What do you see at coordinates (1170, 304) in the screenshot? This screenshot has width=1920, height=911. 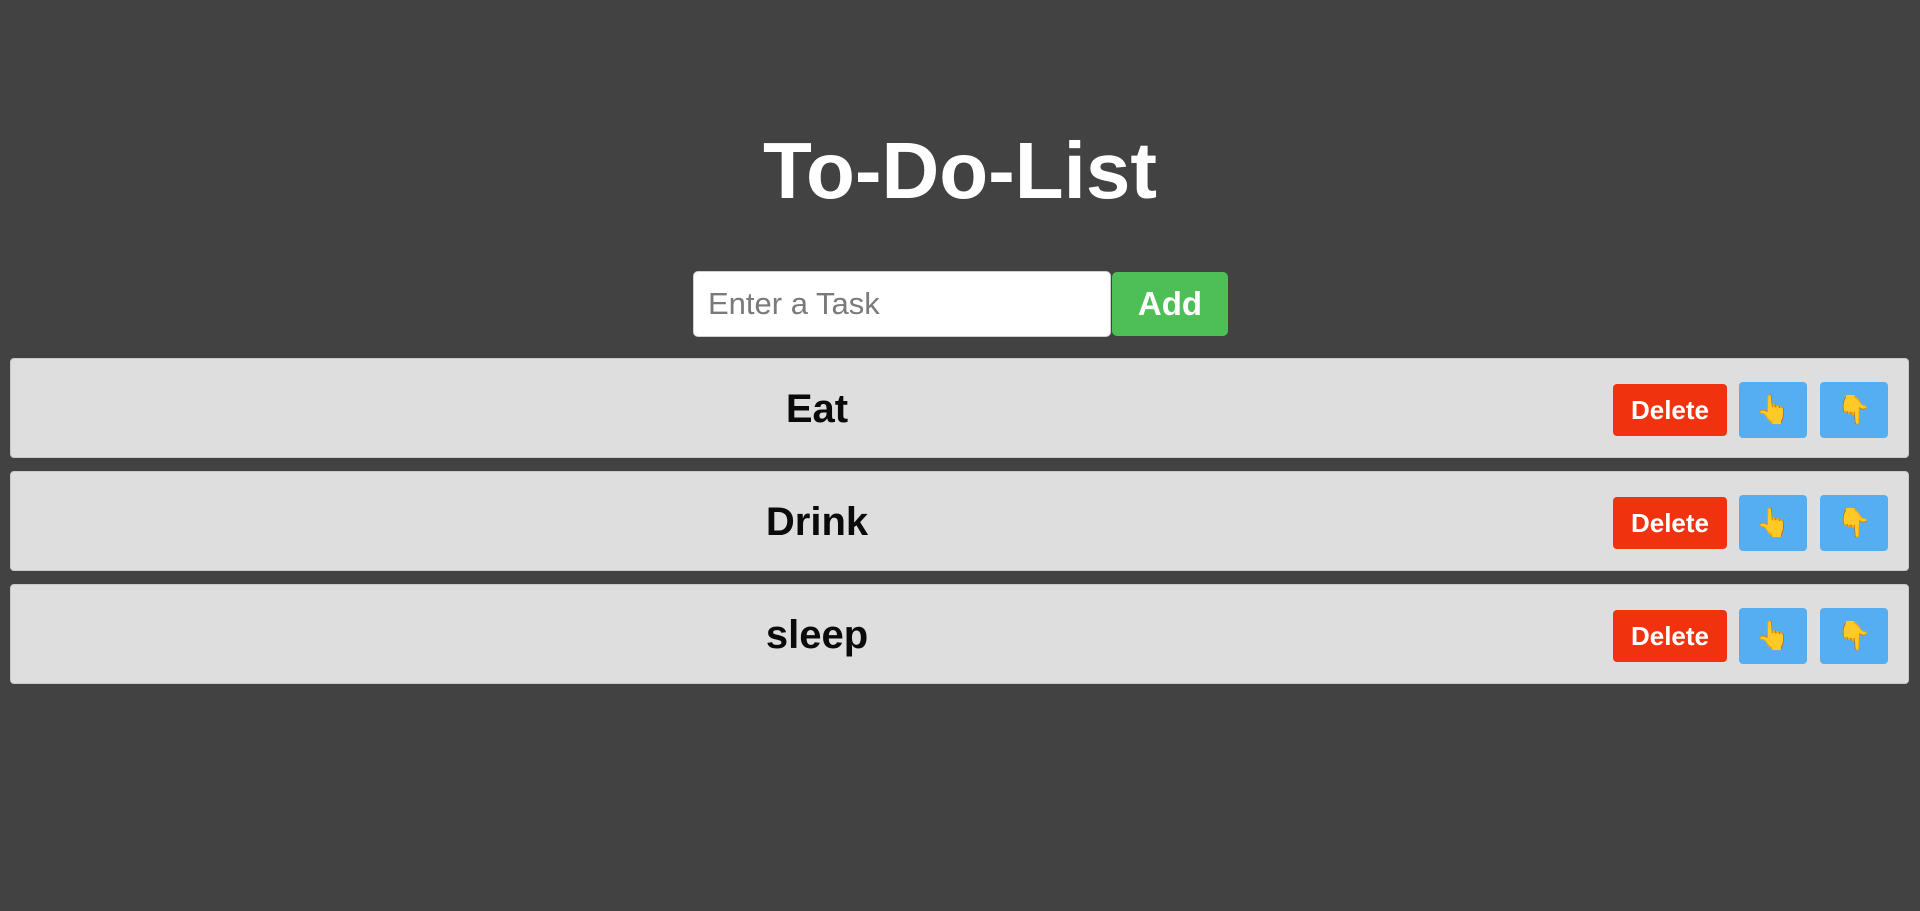 I see `add-button: Add` at bounding box center [1170, 304].